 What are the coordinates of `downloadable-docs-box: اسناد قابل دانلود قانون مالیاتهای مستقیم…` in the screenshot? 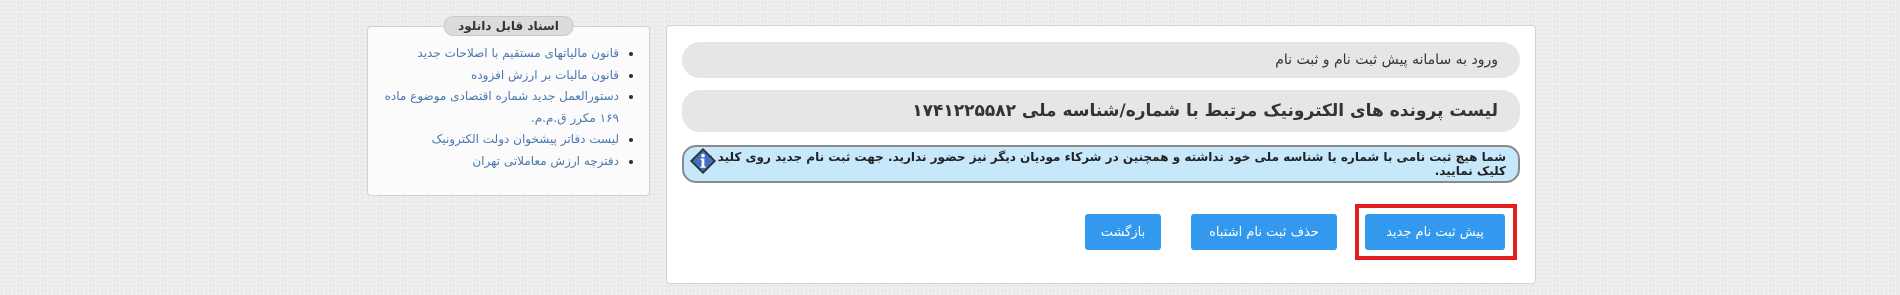 It's located at (508, 106).